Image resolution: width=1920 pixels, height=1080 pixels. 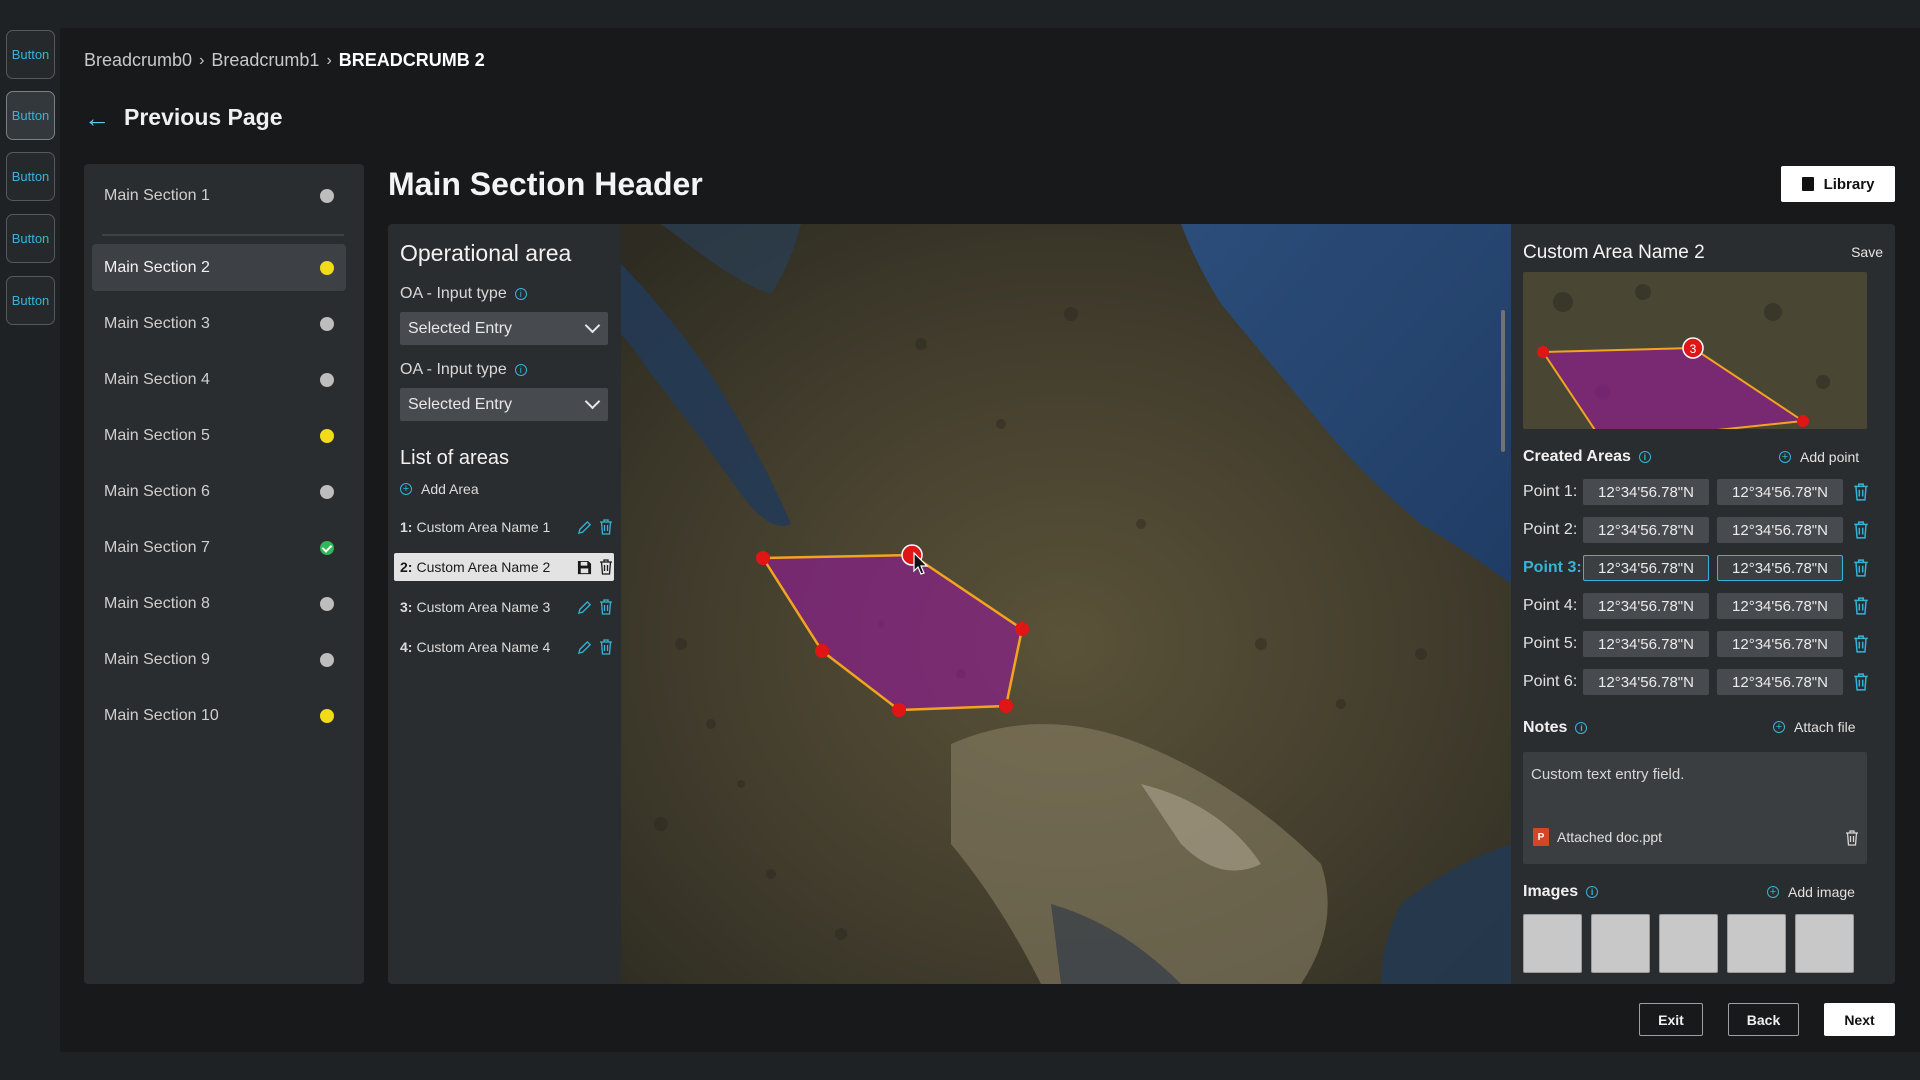 I want to click on sidebar-item-4: Main Section 4, so click(x=219, y=379).